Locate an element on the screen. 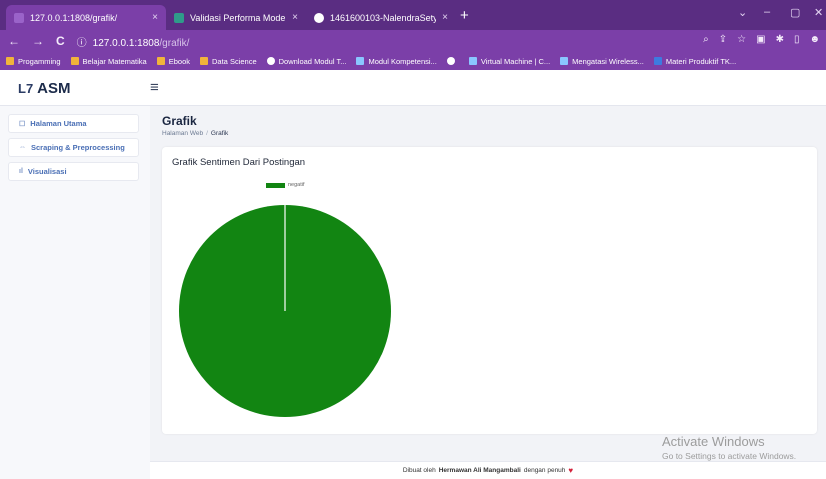 This screenshot has height=479, width=826. zoom-icon: ⌕ is located at coordinates (706, 39).